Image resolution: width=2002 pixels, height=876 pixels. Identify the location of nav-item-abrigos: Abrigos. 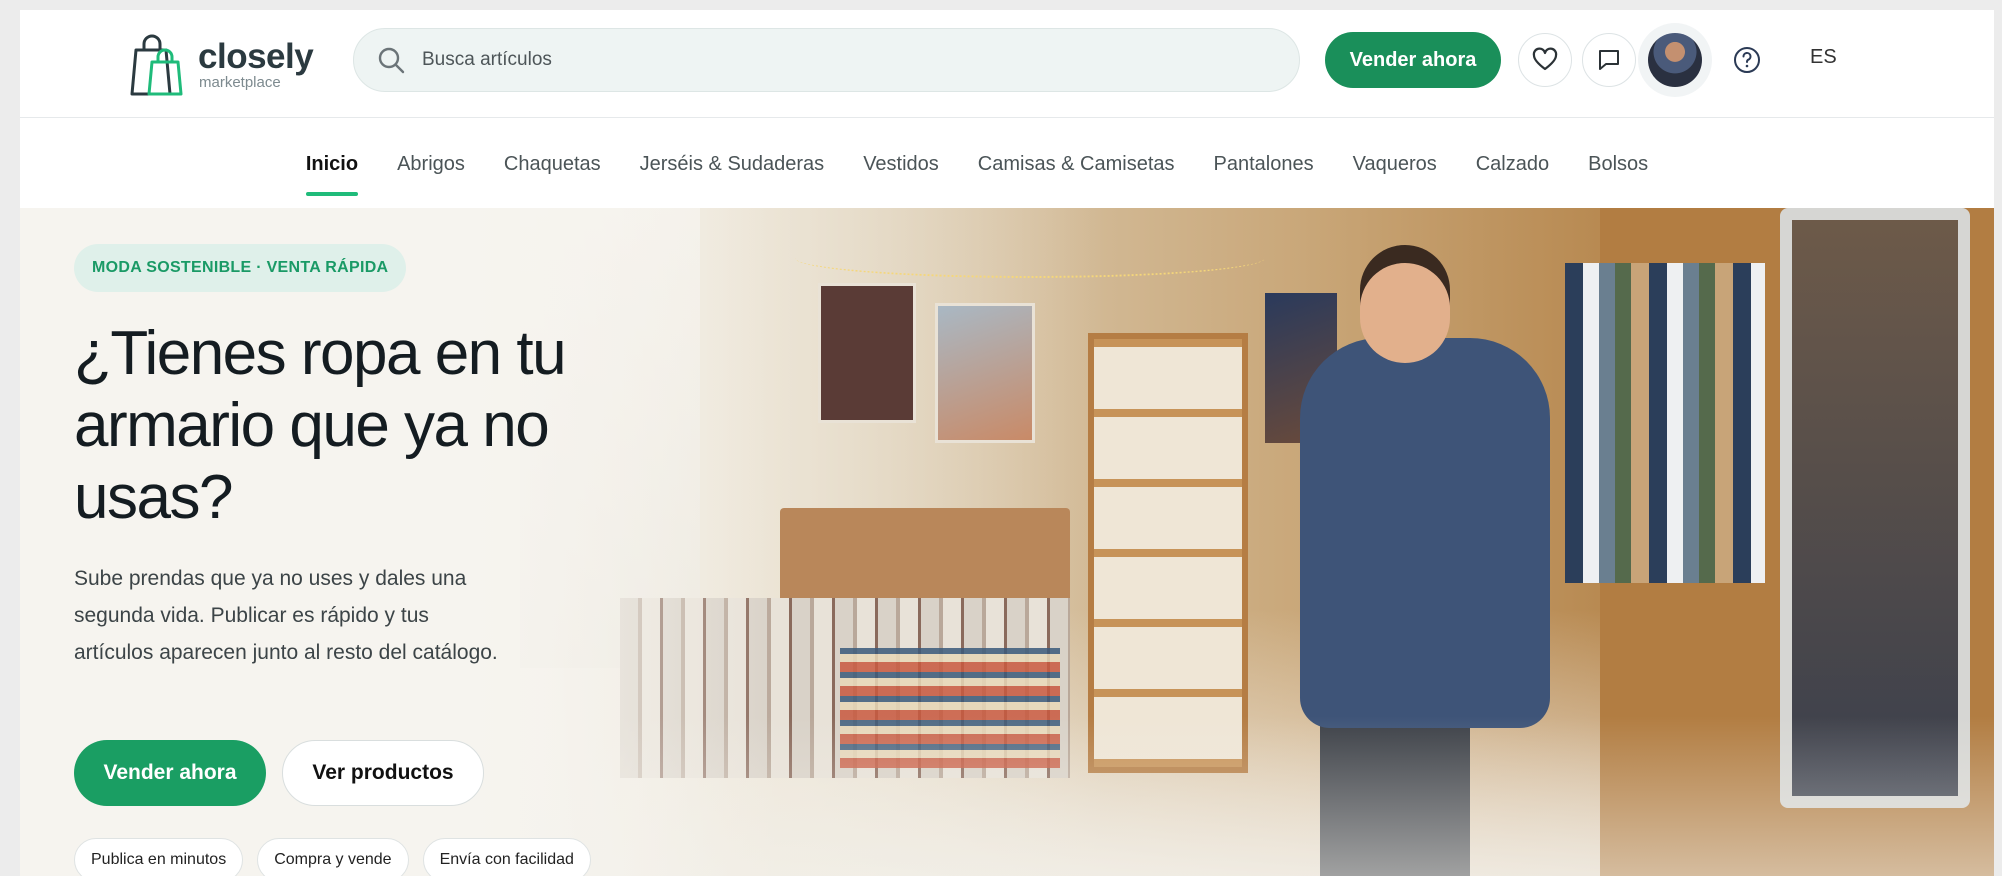
(431, 163).